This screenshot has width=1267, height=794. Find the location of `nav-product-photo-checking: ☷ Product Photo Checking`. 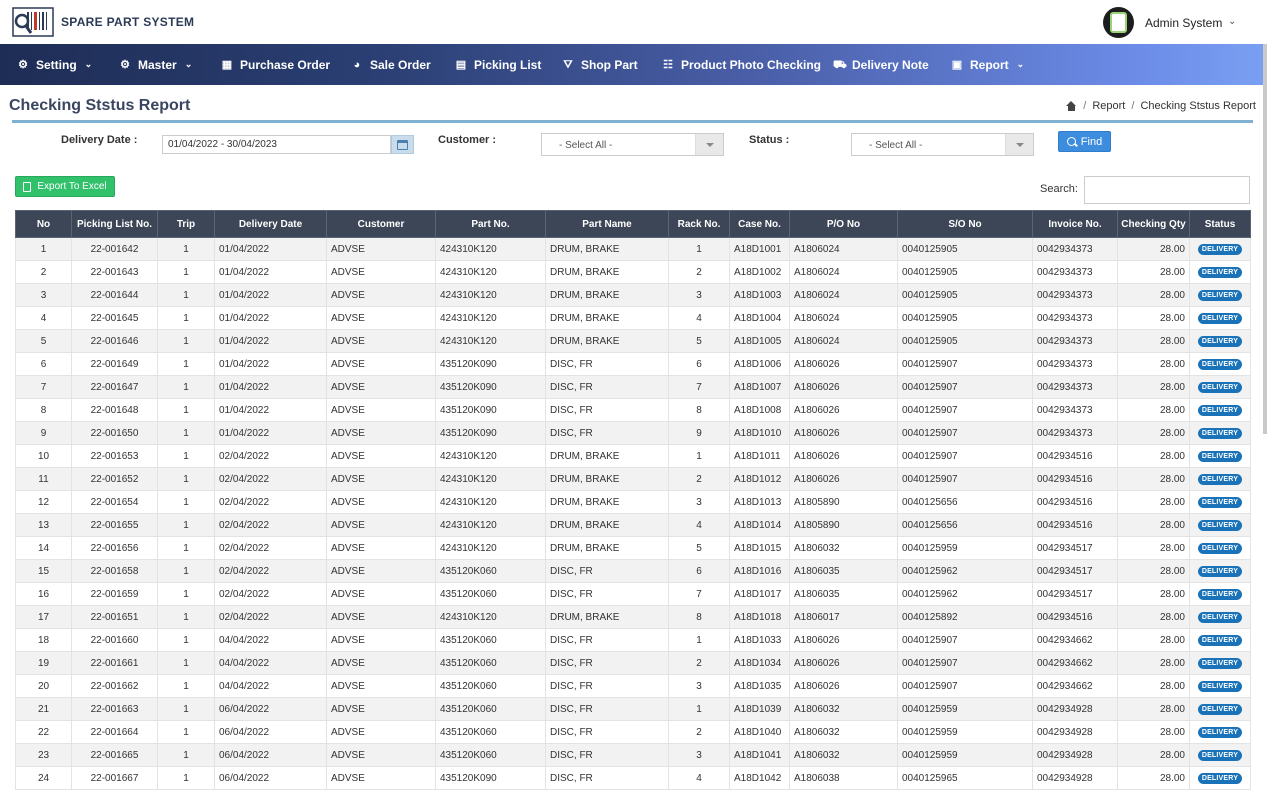

nav-product-photo-checking: ☷ Product Photo Checking is located at coordinates (741, 64).